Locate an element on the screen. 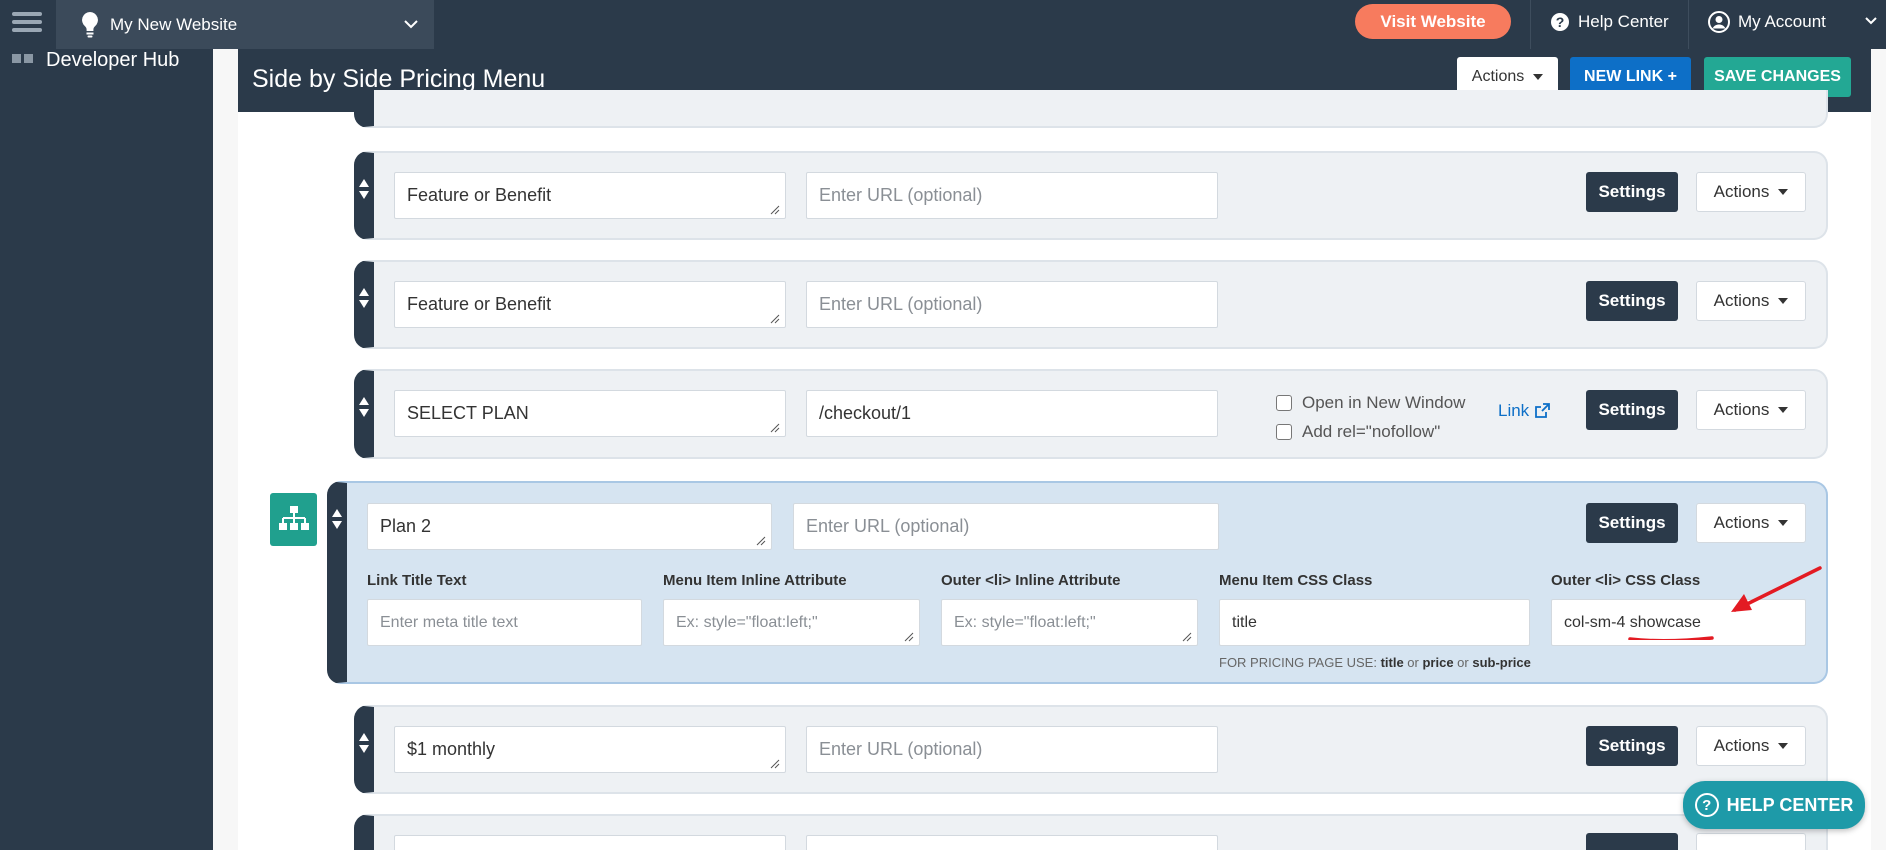 This screenshot has width=1886, height=850. inline-attribute-label: Menu Item Inline Attribute is located at coordinates (755, 580).